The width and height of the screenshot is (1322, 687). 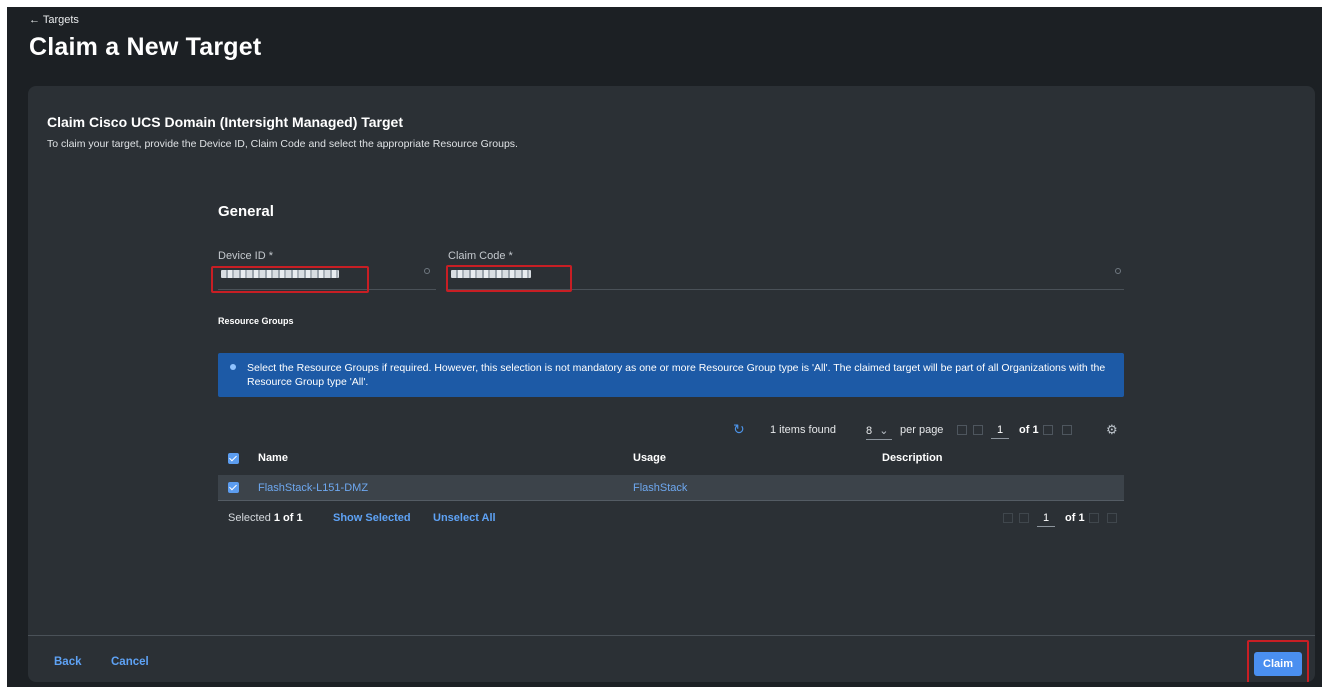 I want to click on items-found-count: 1 items found, so click(x=803, y=430).